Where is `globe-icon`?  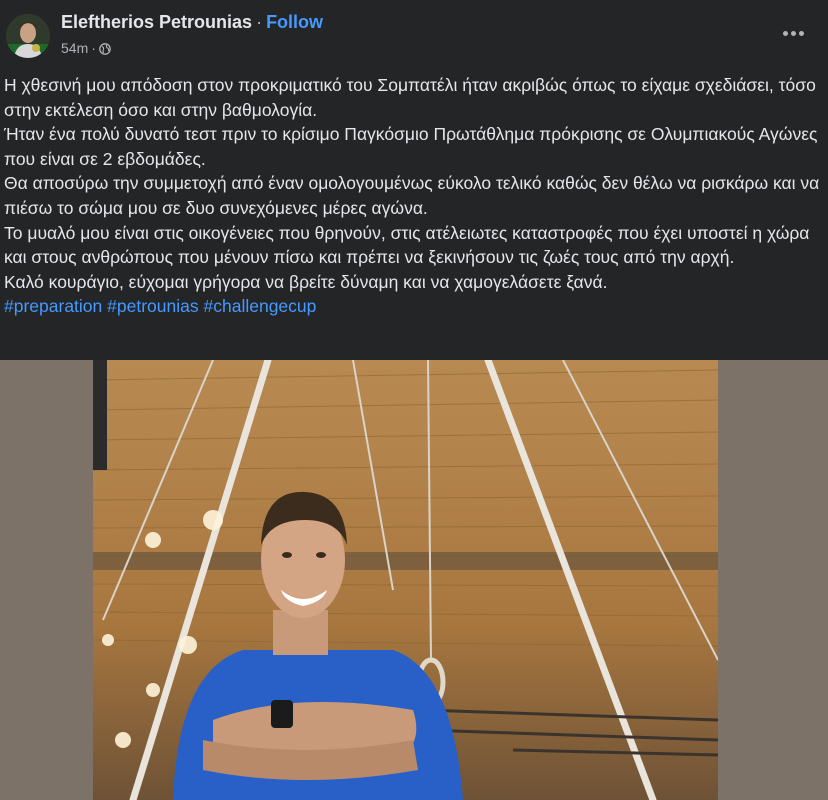
globe-icon is located at coordinates (105, 50).